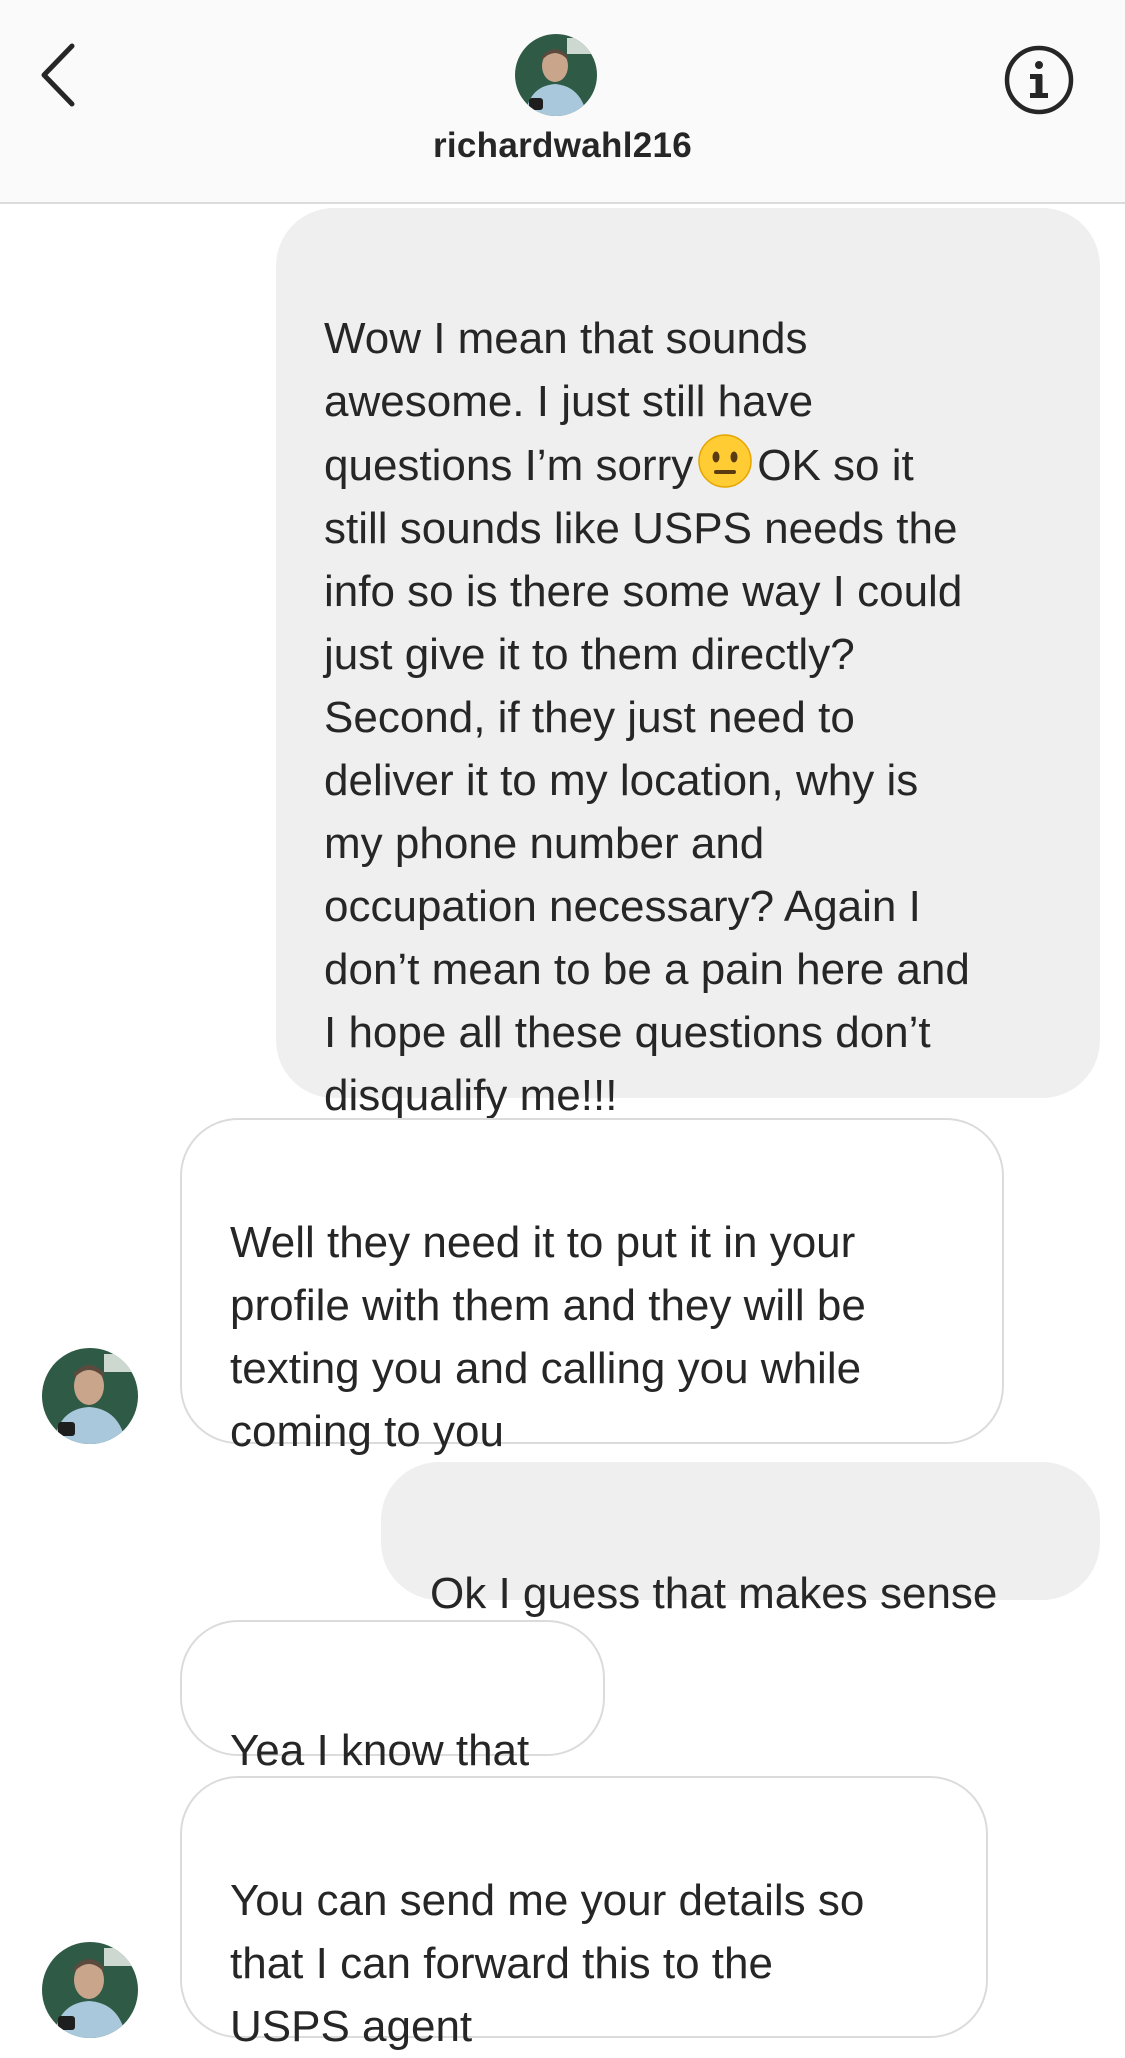  What do you see at coordinates (562, 146) in the screenshot?
I see `conversation-username: richardwahl216` at bounding box center [562, 146].